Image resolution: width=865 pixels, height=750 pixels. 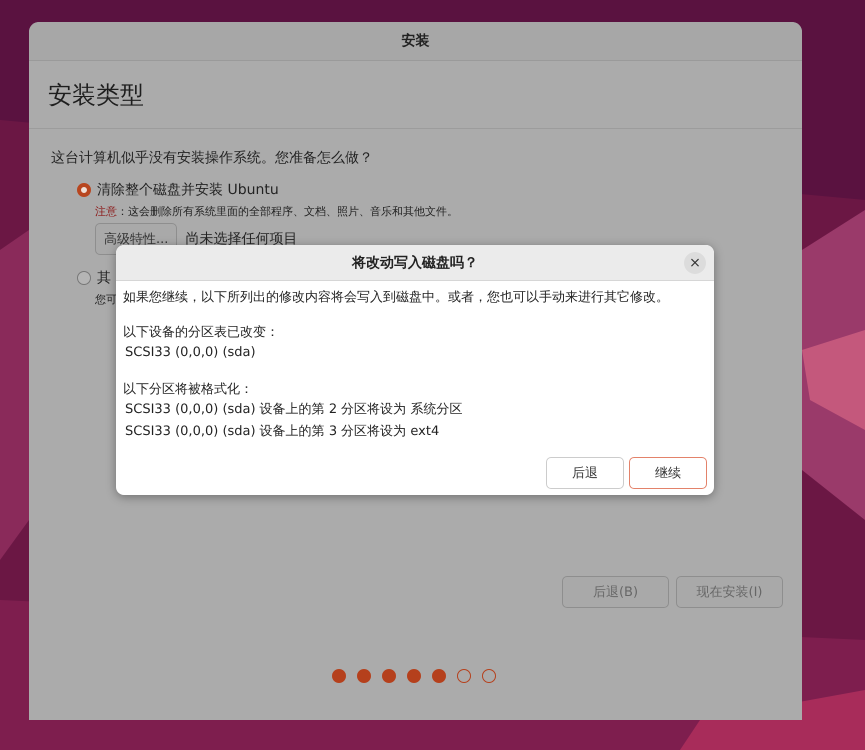 What do you see at coordinates (96, 95) in the screenshot?
I see `page-title: 安装类型` at bounding box center [96, 95].